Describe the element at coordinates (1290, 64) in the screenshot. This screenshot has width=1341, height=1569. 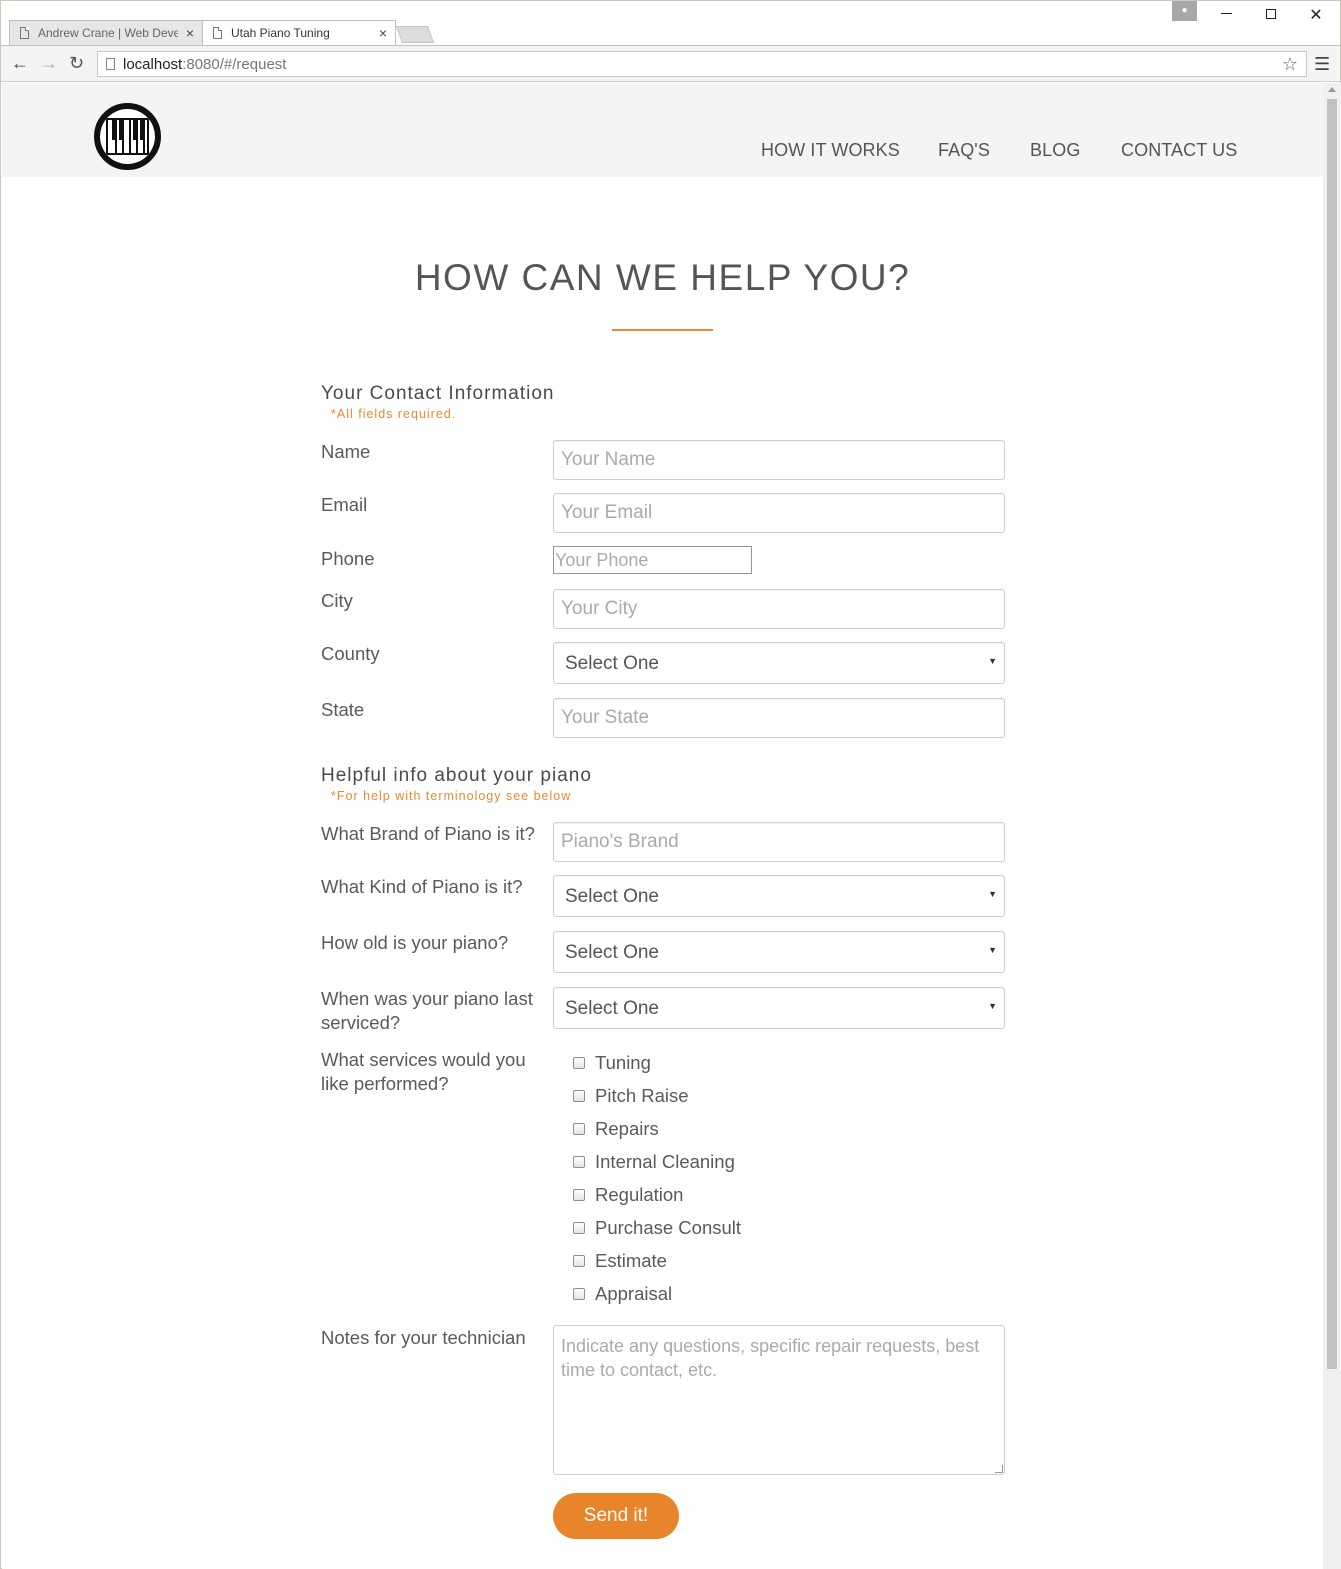
I see `bookmark-star-icon: ☆` at that location.